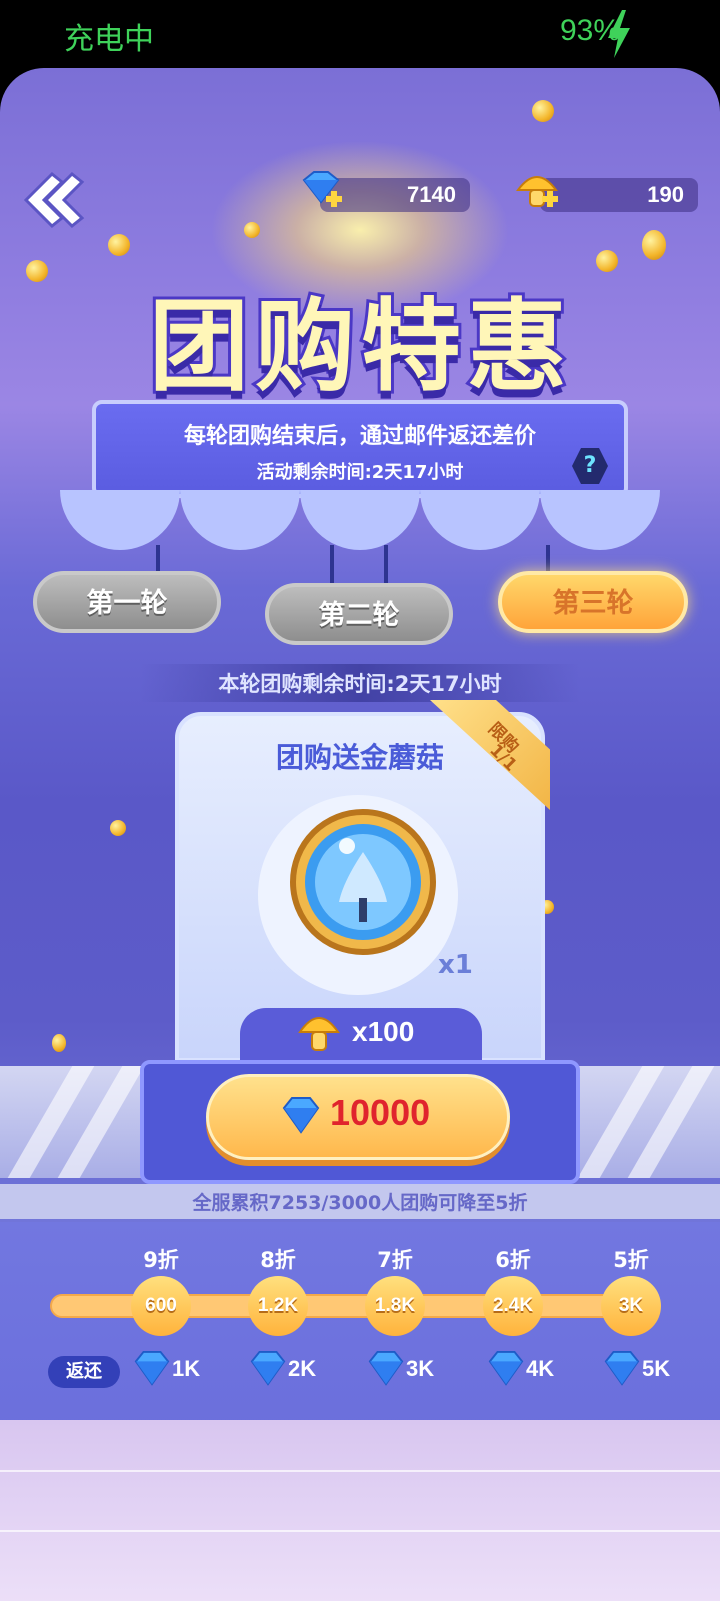 The height and width of the screenshot is (1601, 720). Describe the element at coordinates (380, 1112) in the screenshot. I see `buy-price: 10000` at that location.